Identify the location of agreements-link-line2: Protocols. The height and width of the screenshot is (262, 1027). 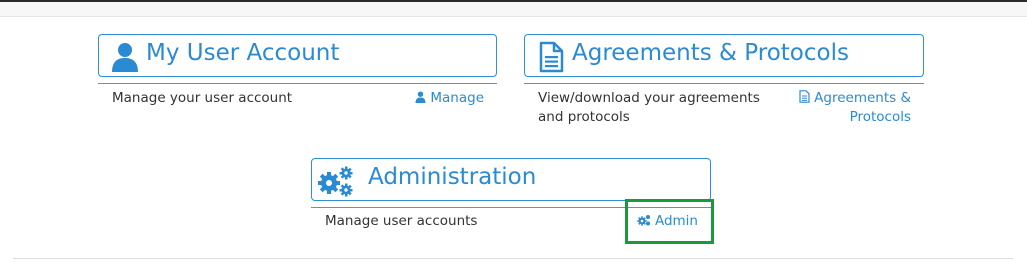
(880, 117).